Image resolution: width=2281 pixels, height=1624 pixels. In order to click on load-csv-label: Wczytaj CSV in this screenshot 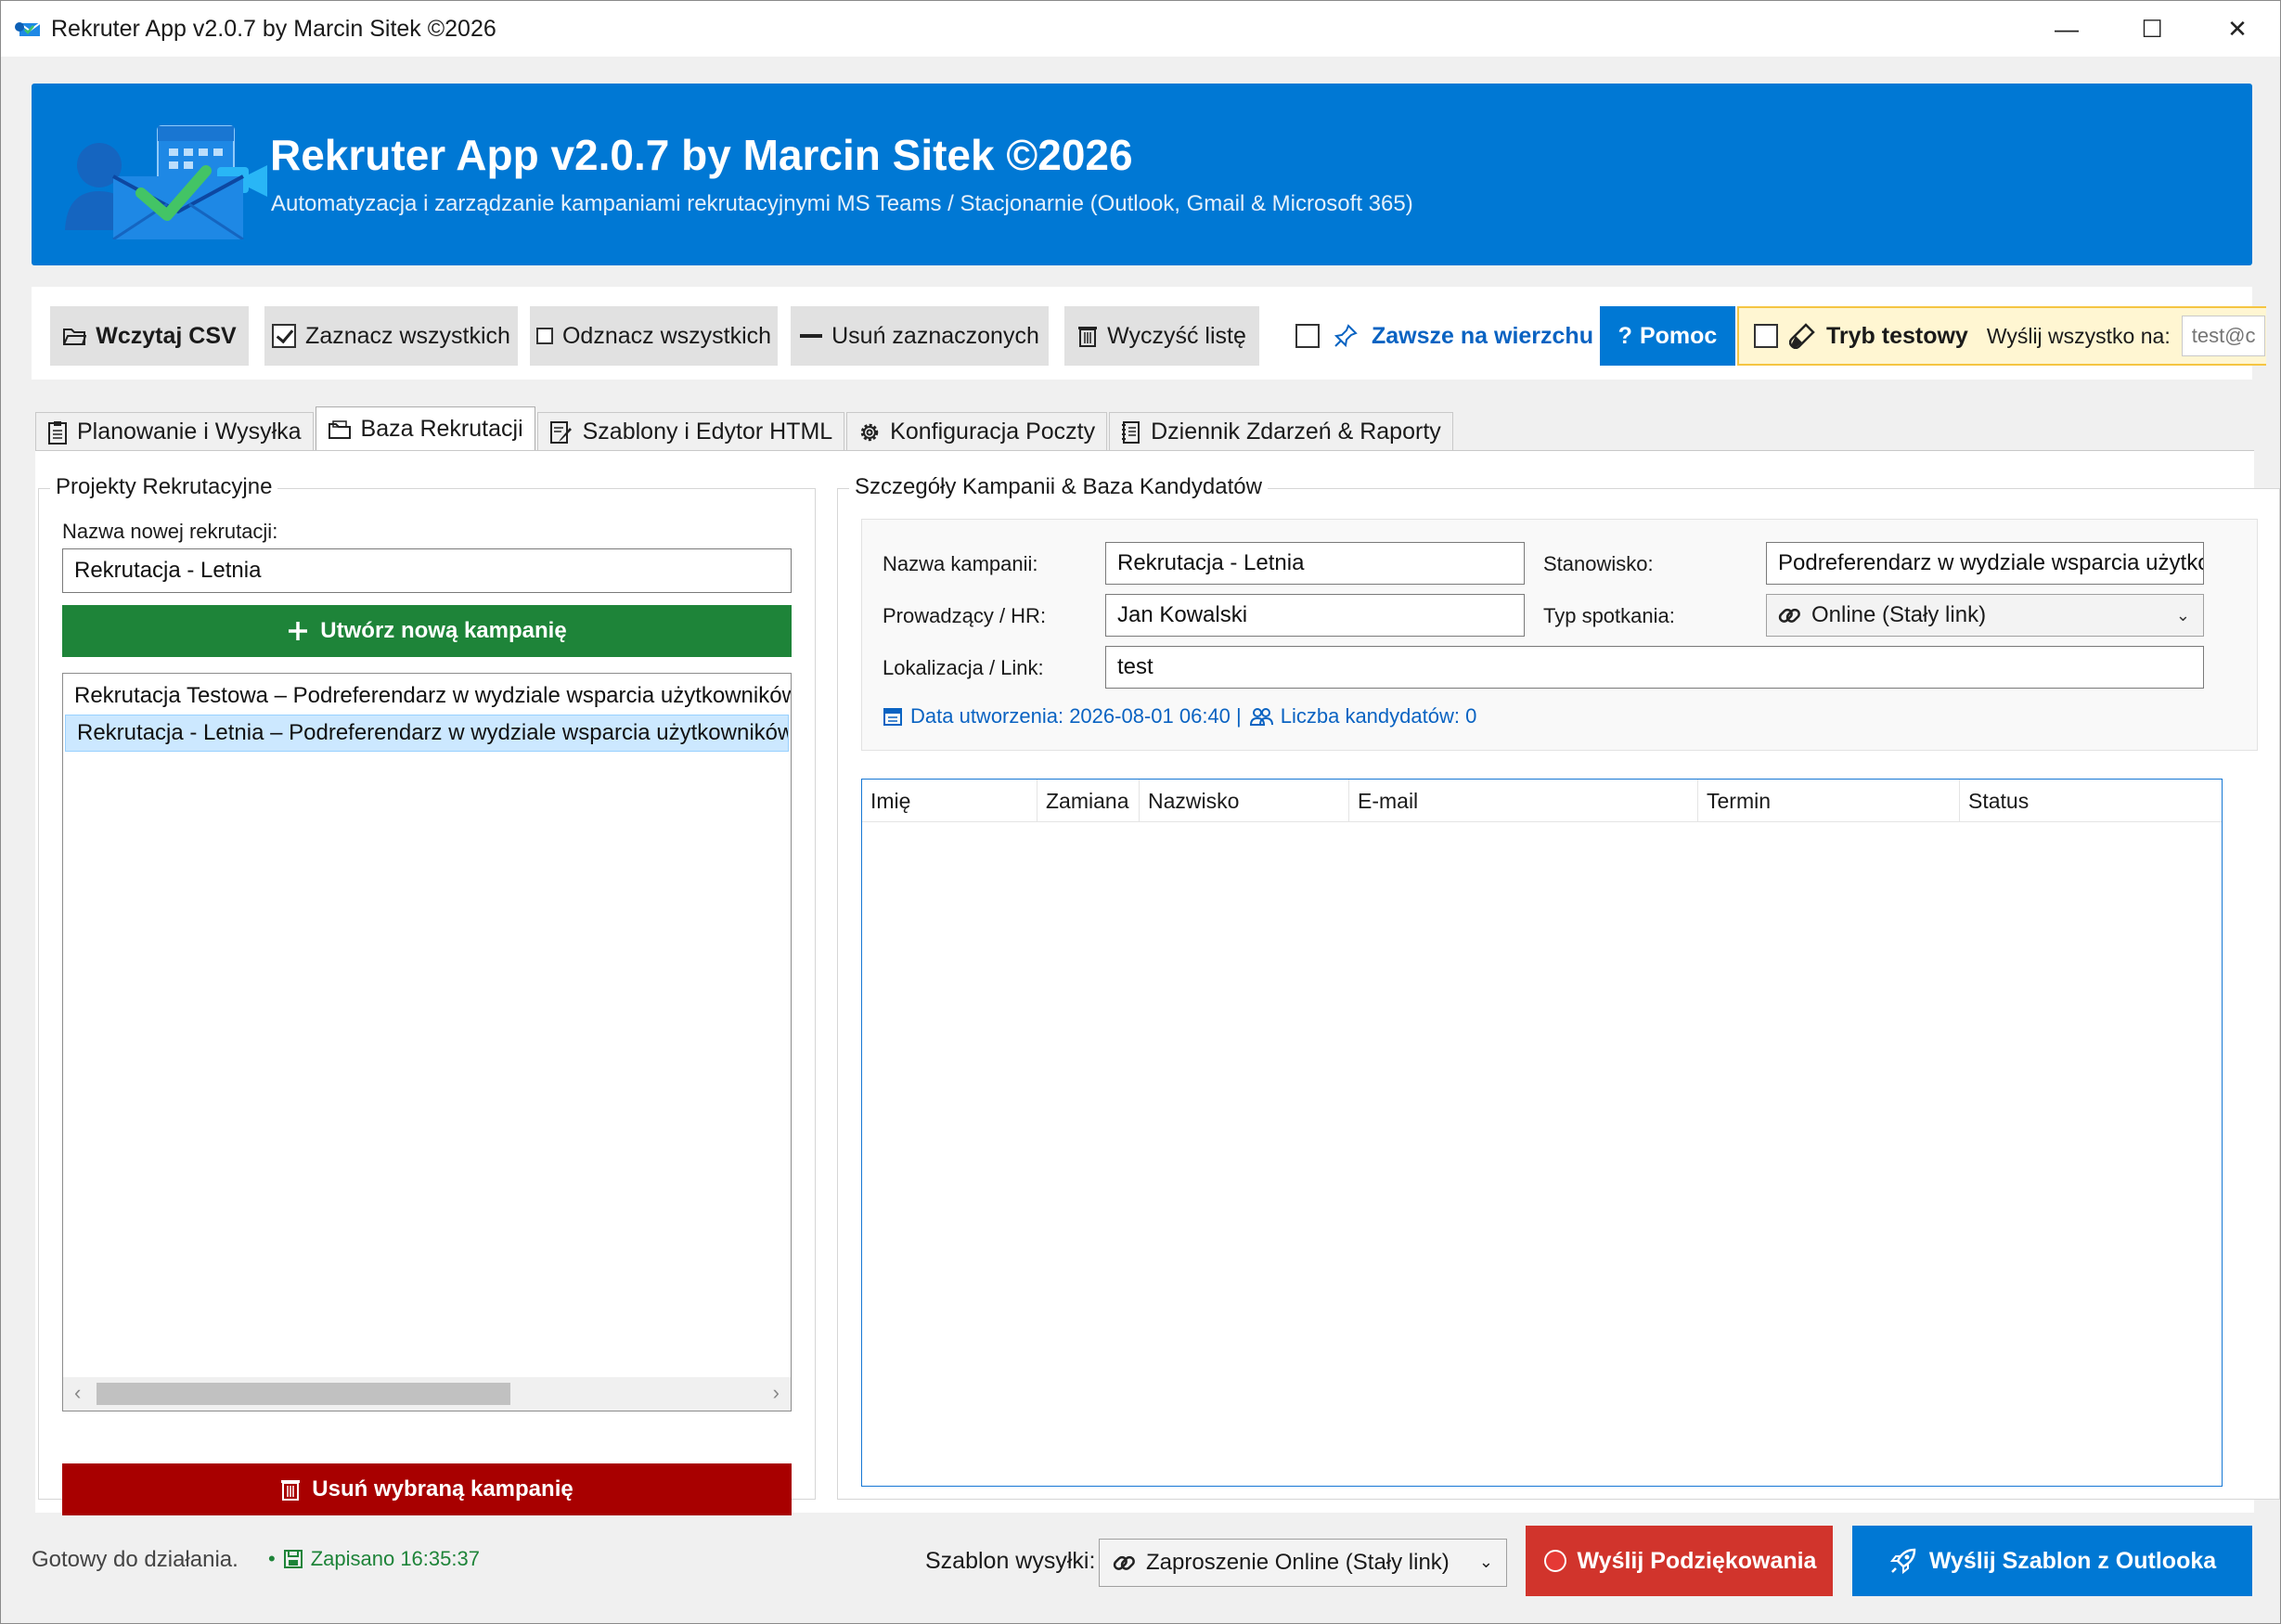, I will do `click(166, 336)`.